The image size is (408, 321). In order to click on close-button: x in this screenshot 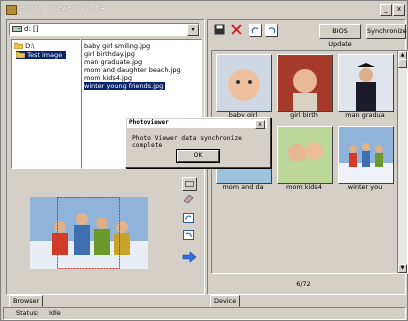, I will do `click(399, 10)`.